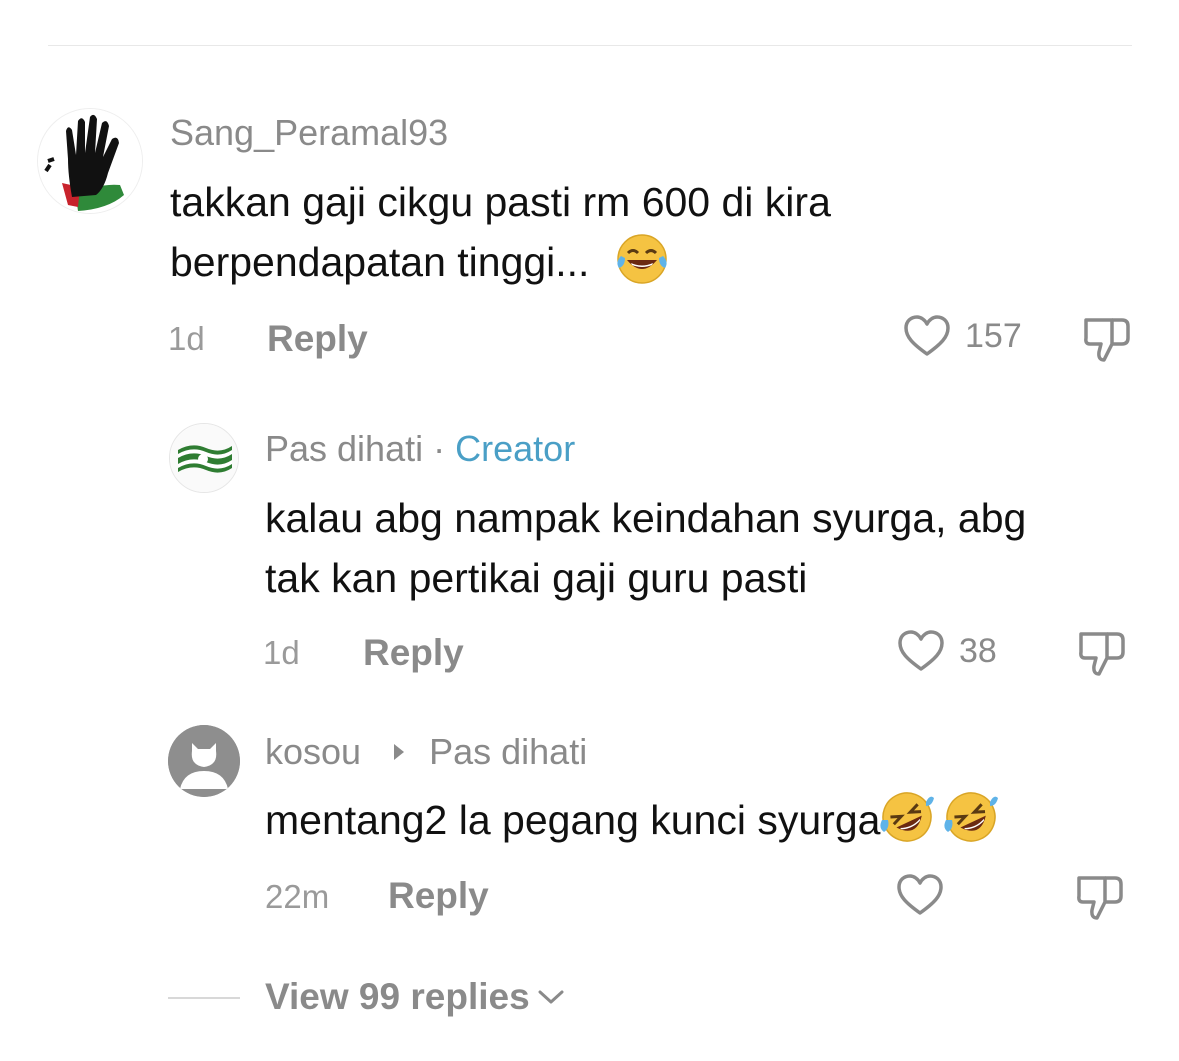 The height and width of the screenshot is (1061, 1179). What do you see at coordinates (344, 448) in the screenshot?
I see `comment-username: Pas dihati` at bounding box center [344, 448].